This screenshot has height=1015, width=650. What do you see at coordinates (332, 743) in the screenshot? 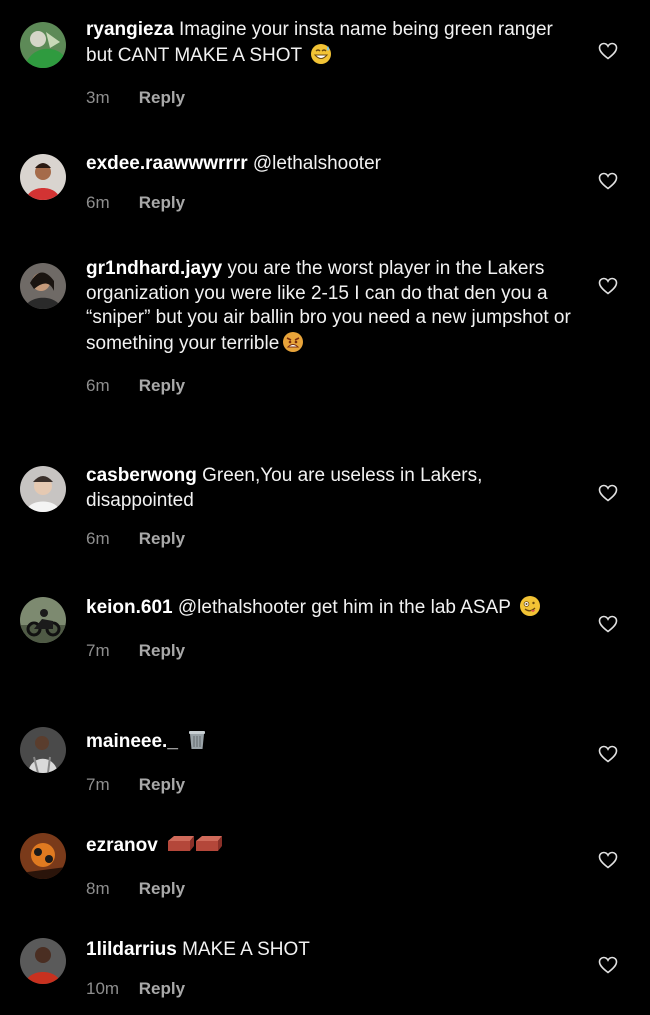
I see `comment-text: maineee._` at bounding box center [332, 743].